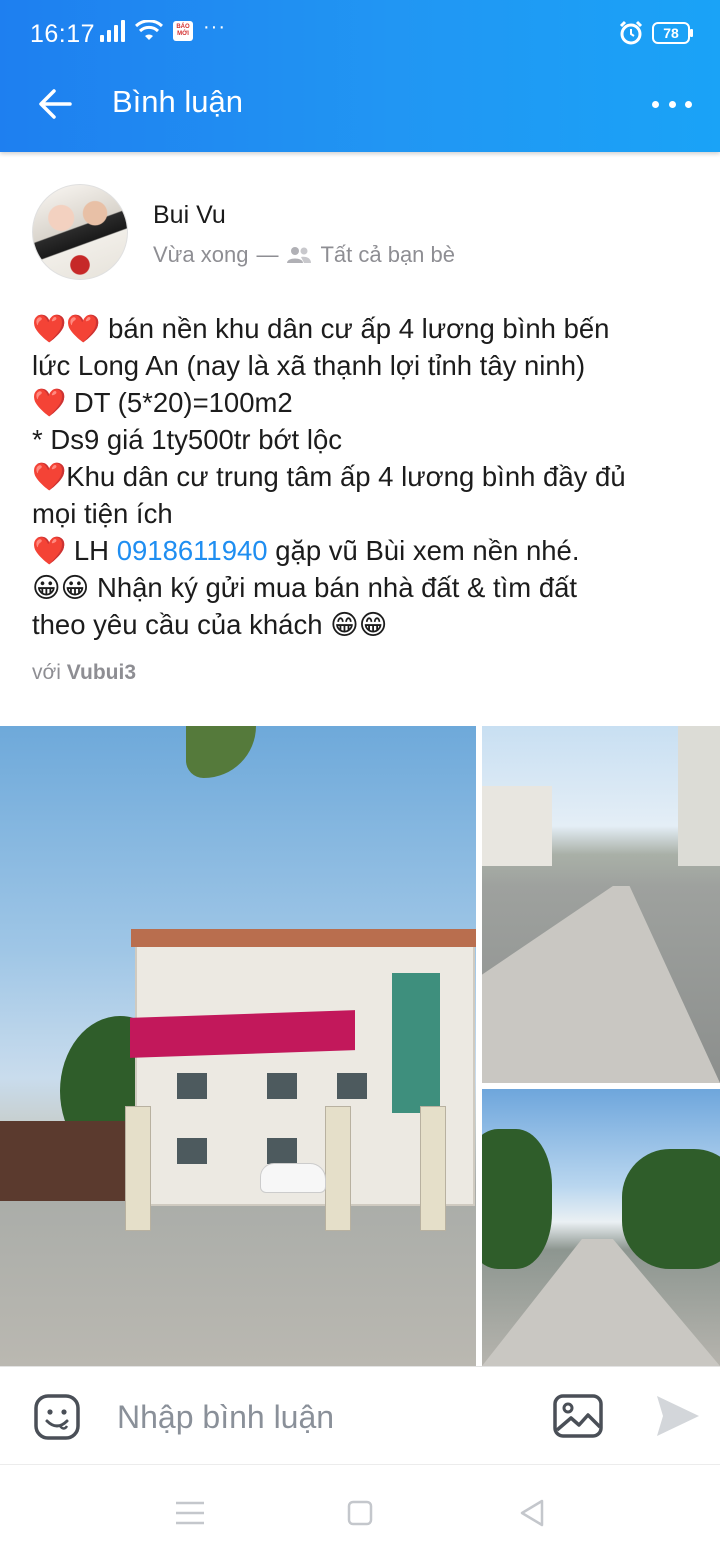  I want to click on comment-bar, so click(360, 1415).